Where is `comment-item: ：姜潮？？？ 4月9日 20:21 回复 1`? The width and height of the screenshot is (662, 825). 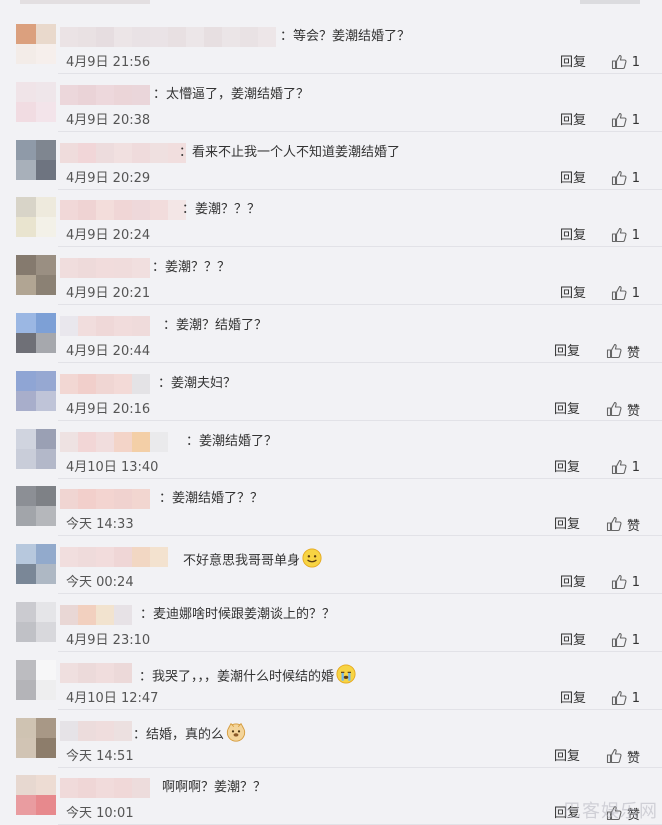
comment-item: ：姜潮？？？ 4月9日 20:21 回复 1 is located at coordinates (331, 276).